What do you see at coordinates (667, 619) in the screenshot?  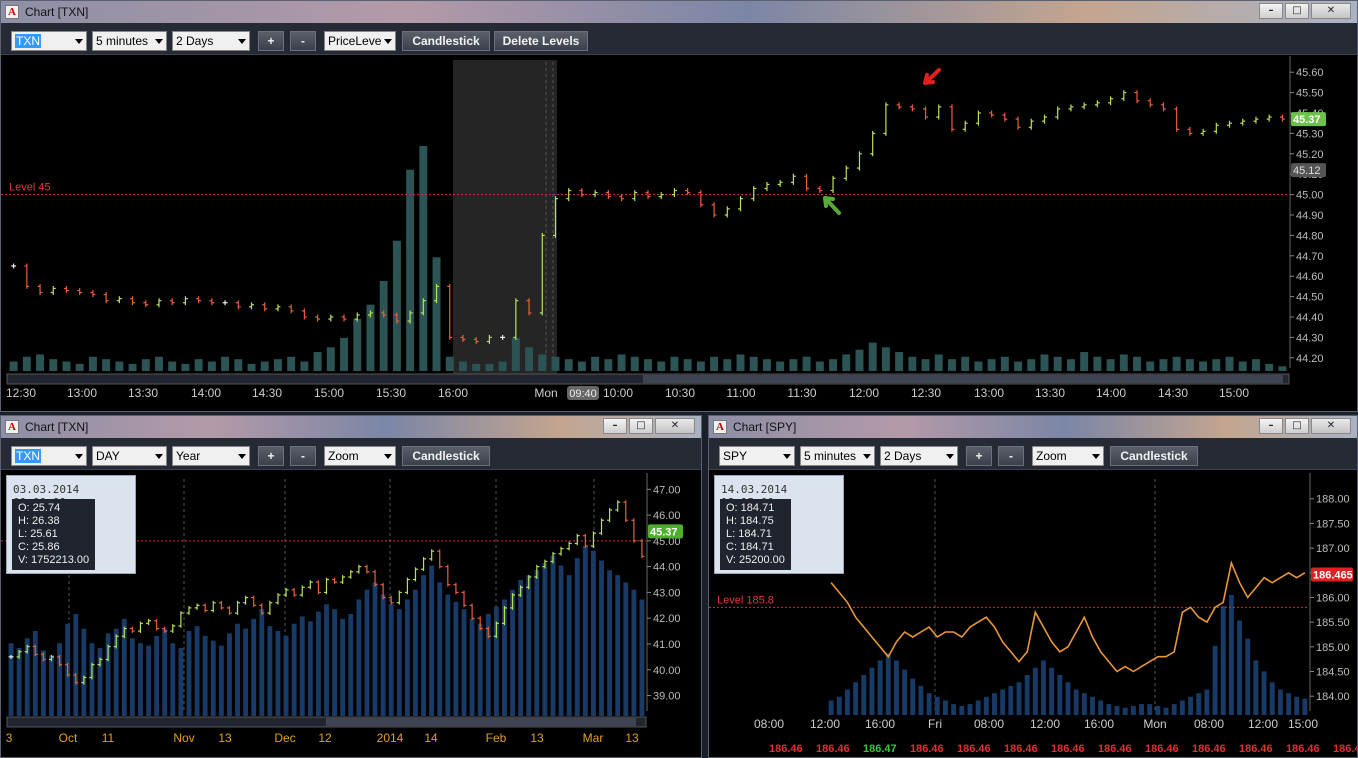 I see `y-tick-label: 42.00` at bounding box center [667, 619].